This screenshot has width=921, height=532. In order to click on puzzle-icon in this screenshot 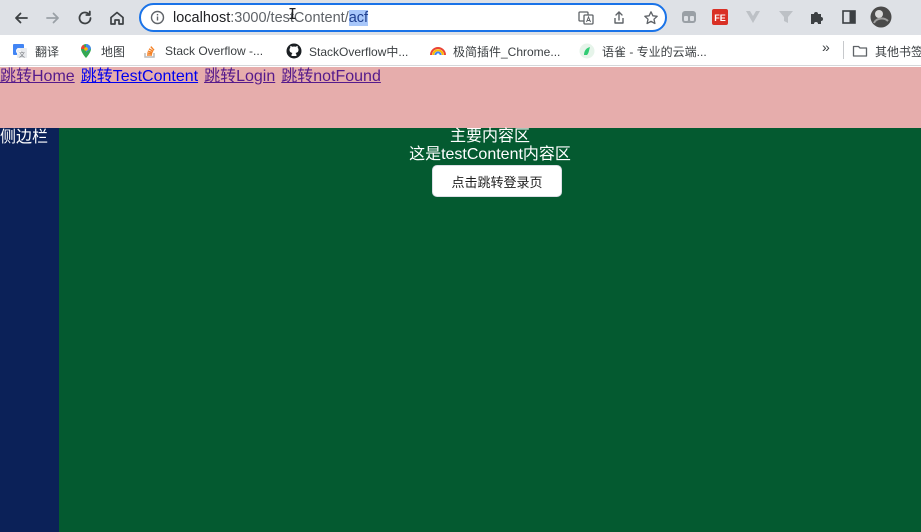, I will do `click(817, 17)`.